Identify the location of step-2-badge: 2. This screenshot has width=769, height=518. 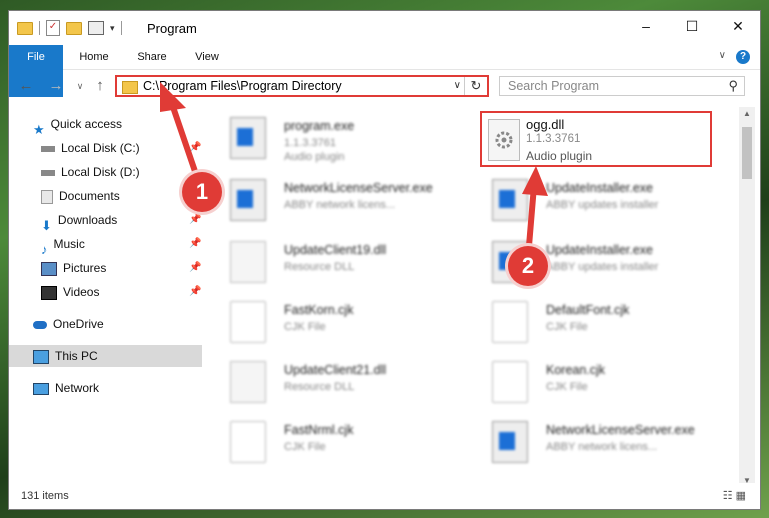
(528, 266).